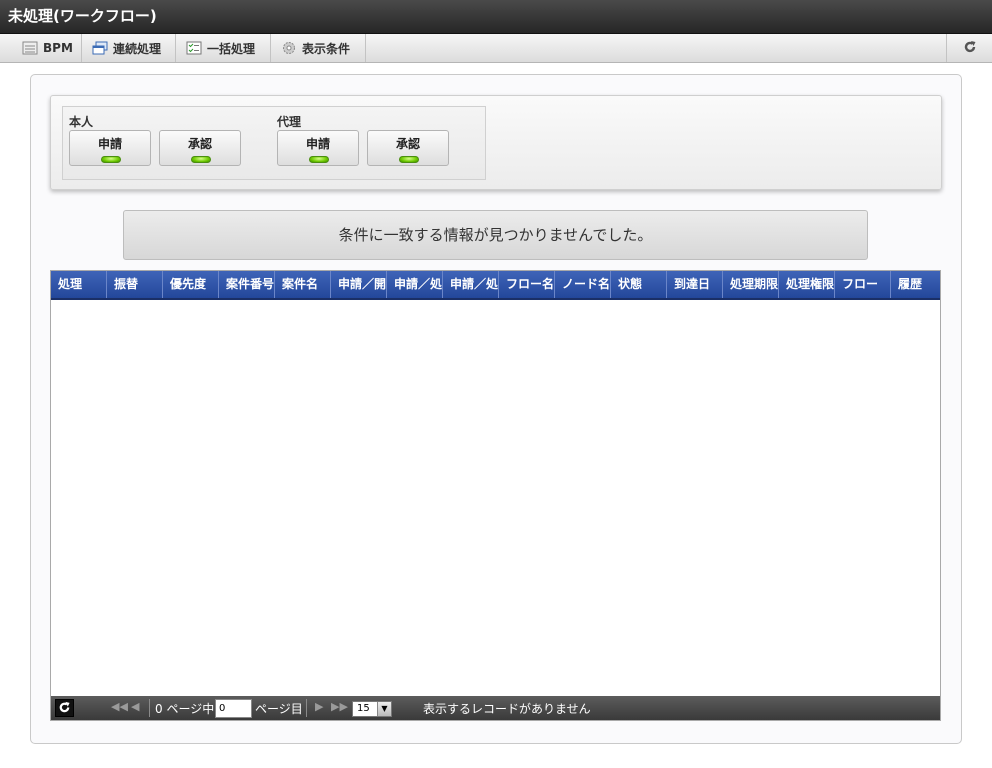 The height and width of the screenshot is (768, 992). What do you see at coordinates (496, 48) in the screenshot?
I see `toolbar: BPM 連続処理 一括処理 表示条件` at bounding box center [496, 48].